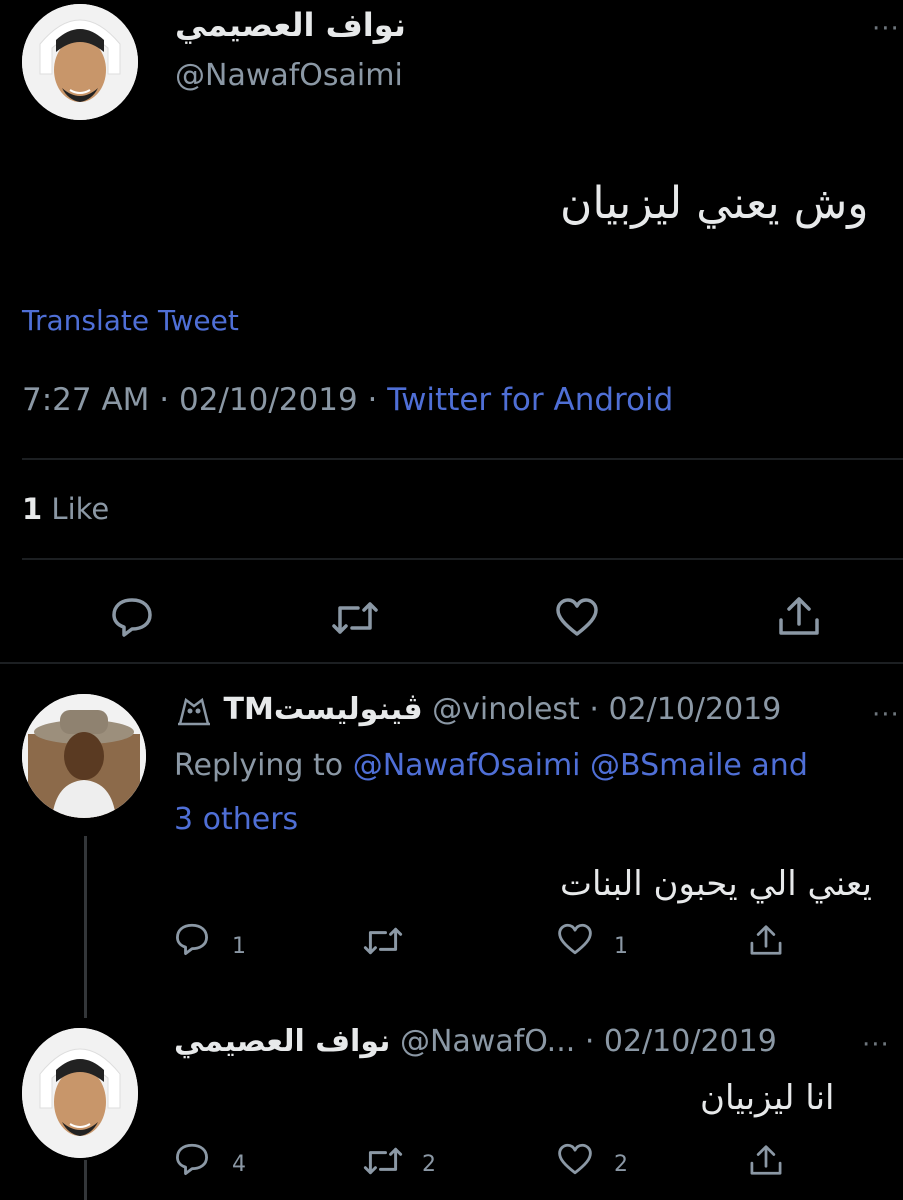  Describe the element at coordinates (530, 400) in the screenshot. I see `tweet-source-link: Twitter for Android` at that location.